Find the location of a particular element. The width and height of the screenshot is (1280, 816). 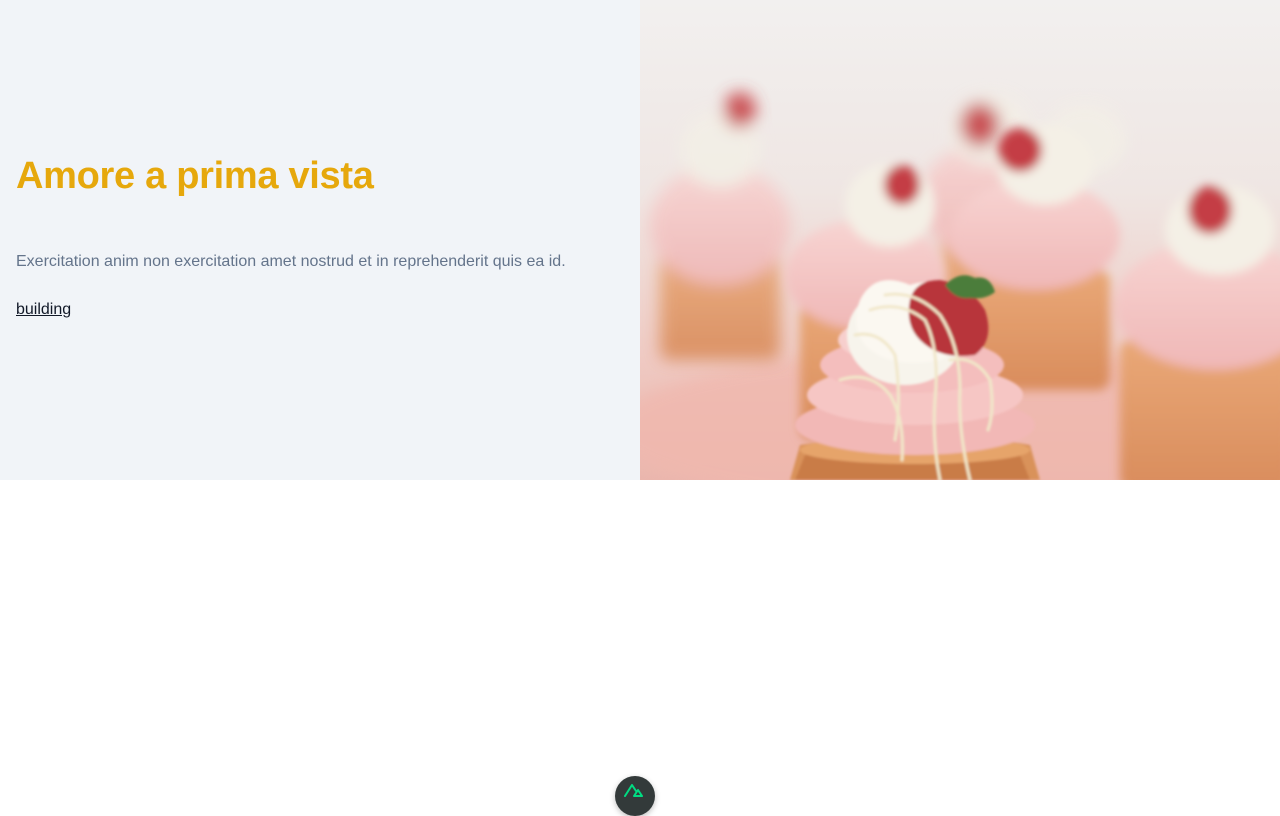

nuxt-logo-icon is located at coordinates (635, 789).